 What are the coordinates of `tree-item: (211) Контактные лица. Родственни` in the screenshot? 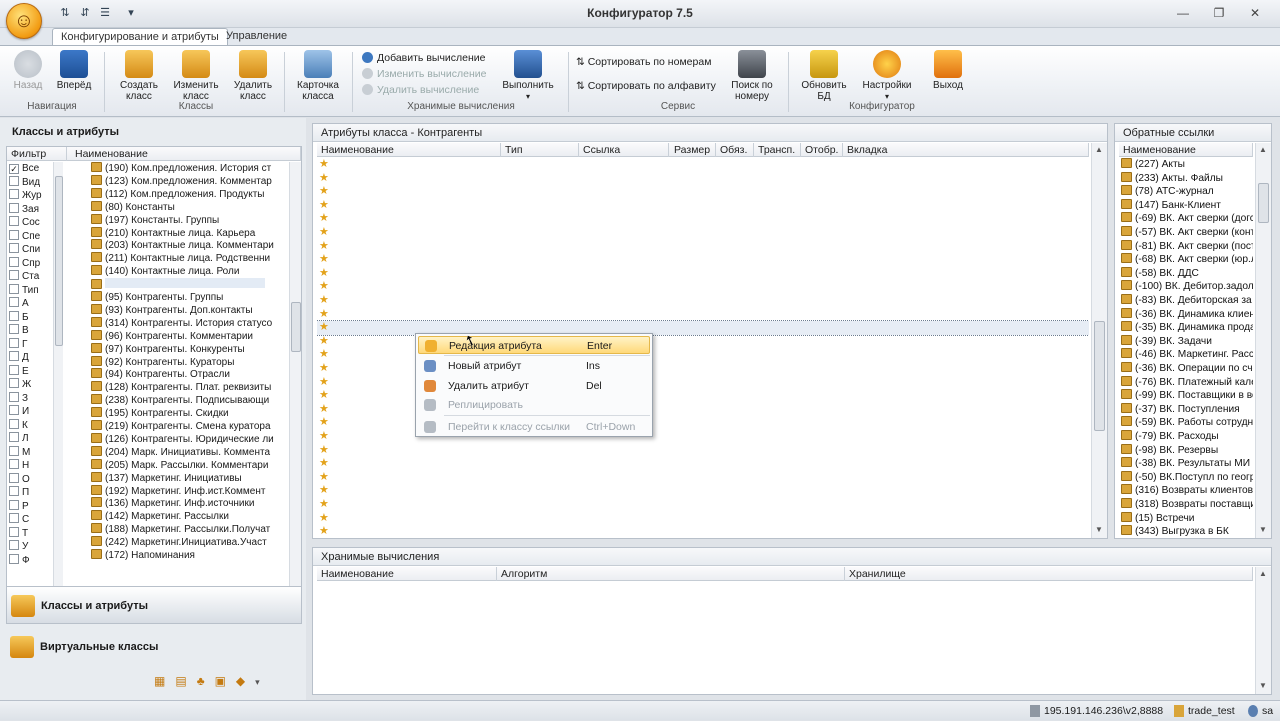 It's located at (180, 258).